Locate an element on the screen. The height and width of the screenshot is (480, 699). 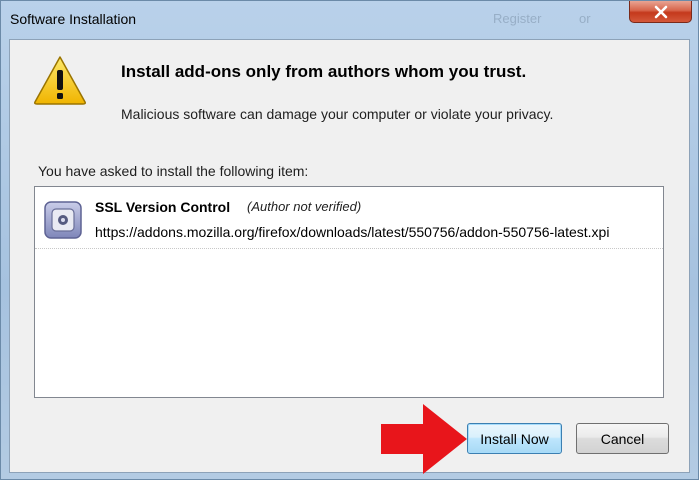
warning-icon is located at coordinates (60, 80).